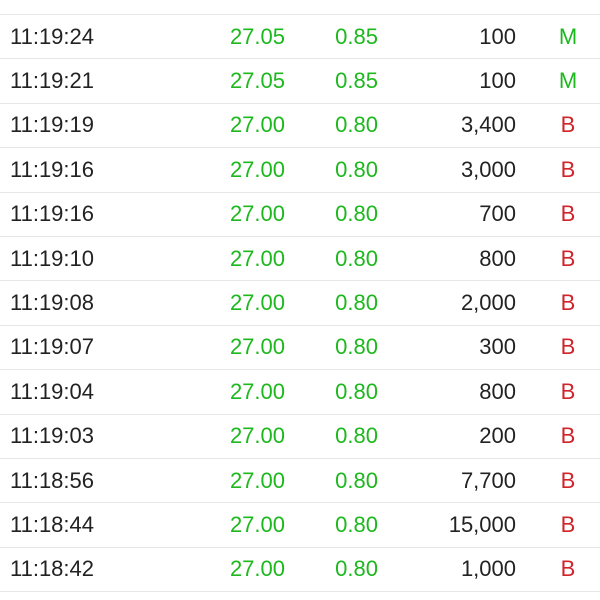  What do you see at coordinates (52, 125) in the screenshot?
I see `trade-time: 11:19:19` at bounding box center [52, 125].